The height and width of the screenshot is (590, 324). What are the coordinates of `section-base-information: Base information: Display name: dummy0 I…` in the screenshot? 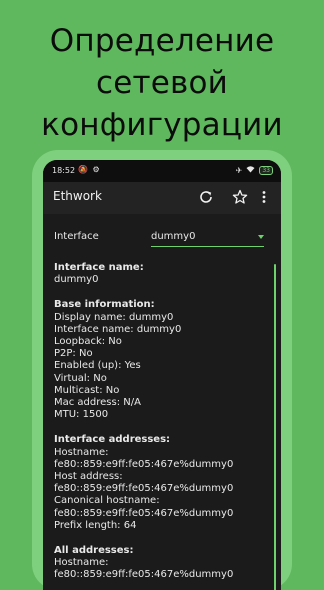 It's located at (161, 360).